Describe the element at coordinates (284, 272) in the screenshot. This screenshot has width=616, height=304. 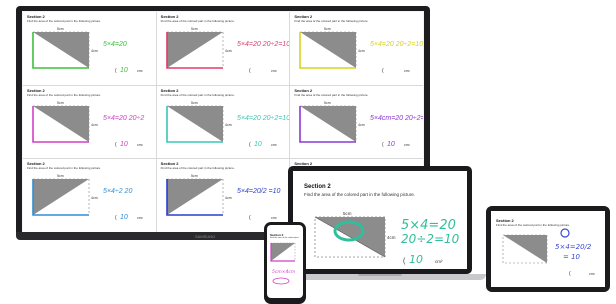
I see `handwriting-note: 5cm×4cm` at that location.